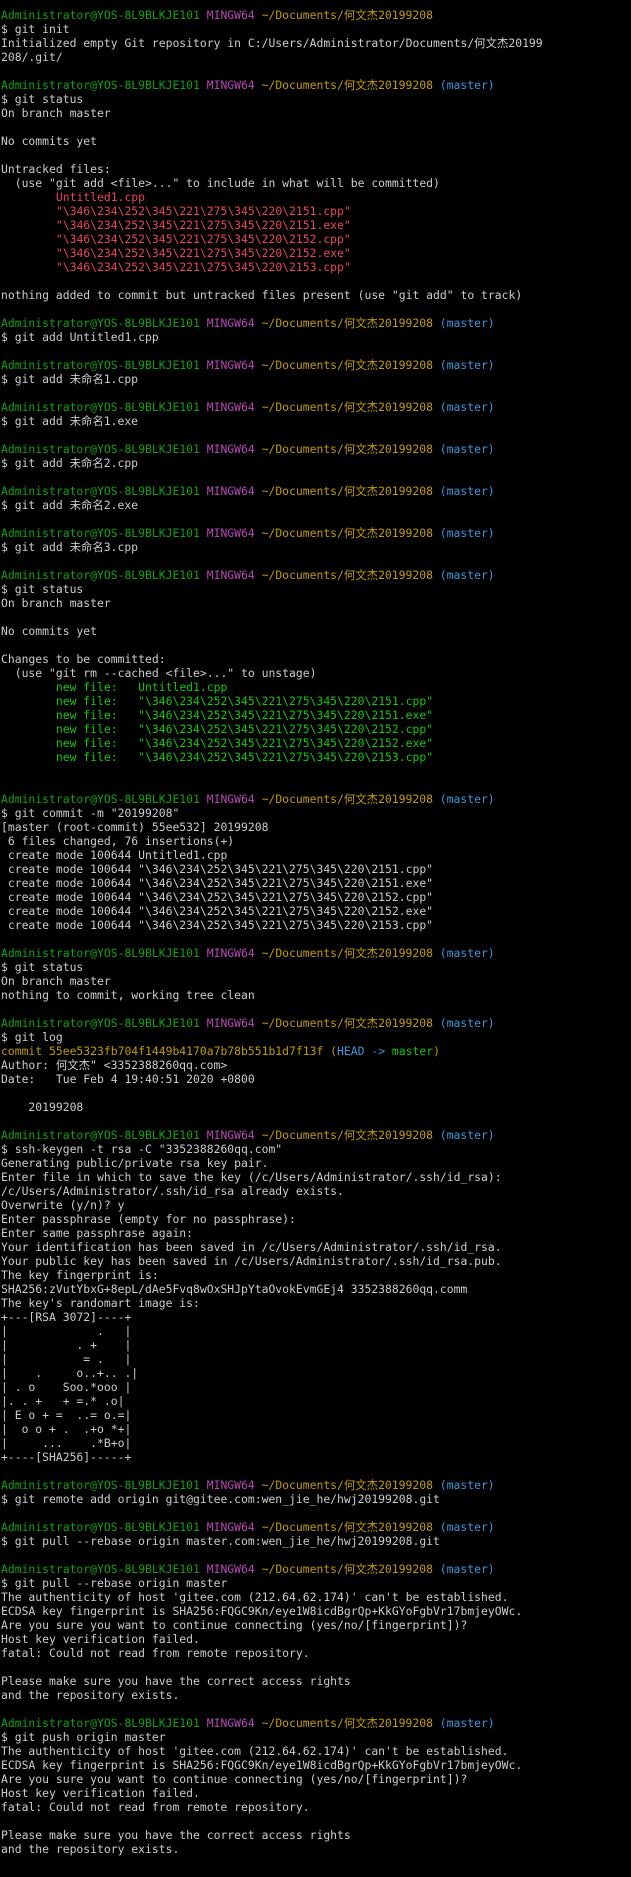 The height and width of the screenshot is (1877, 631). Describe the element at coordinates (316, 1429) in the screenshot. I see `terminal-line: | o o + . .+o *+|` at that location.